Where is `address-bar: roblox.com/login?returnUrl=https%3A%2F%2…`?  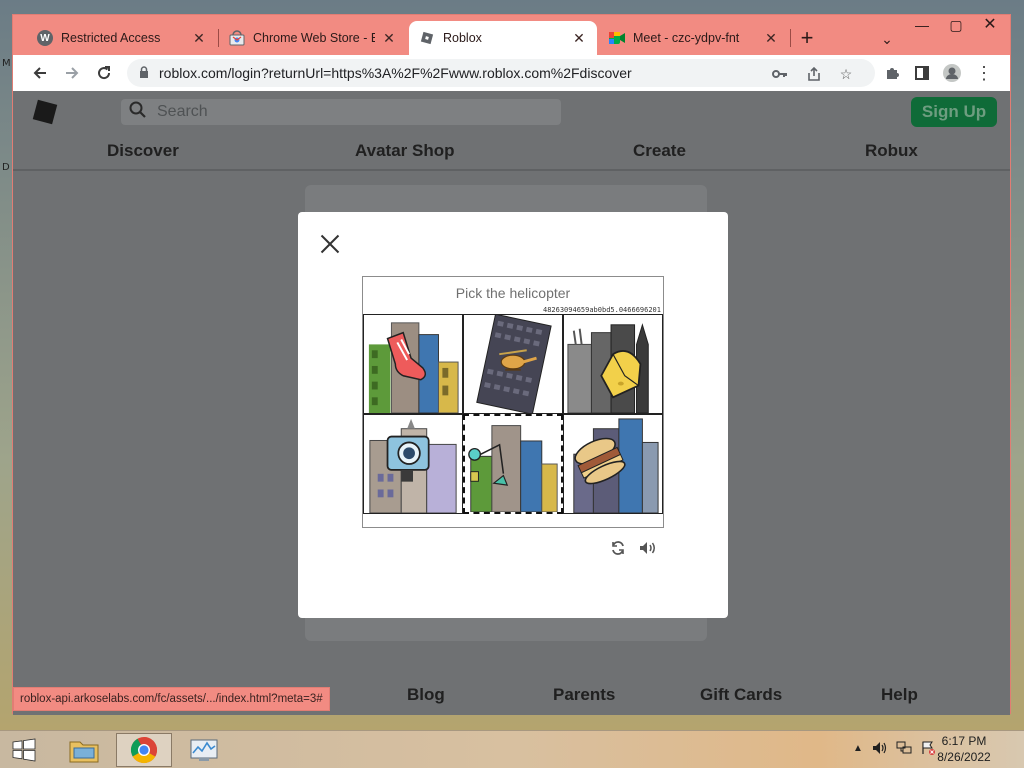
address-bar: roblox.com/login?returnUrl=https%3A%2F%2… is located at coordinates (501, 73).